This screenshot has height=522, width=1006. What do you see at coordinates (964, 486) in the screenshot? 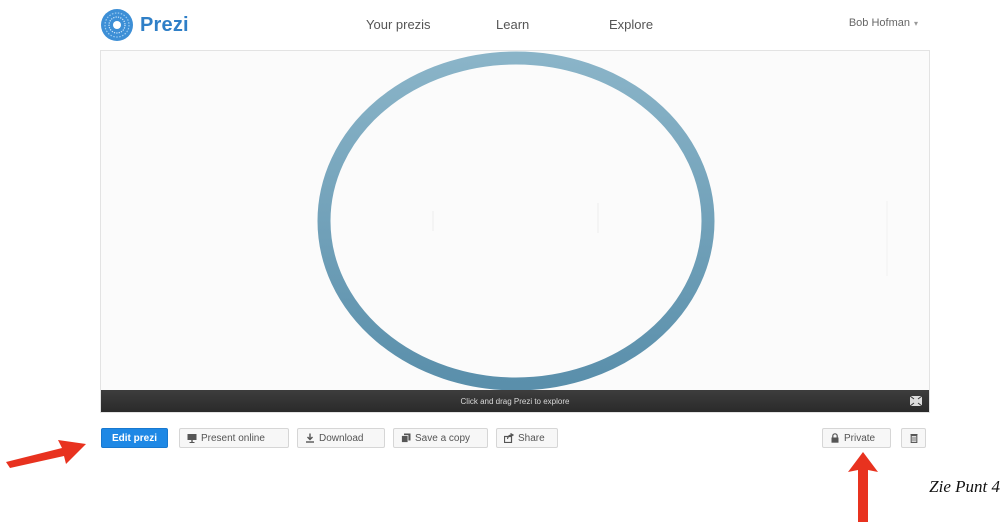
I see `annotation-text: Zie Punt 4` at bounding box center [964, 486].